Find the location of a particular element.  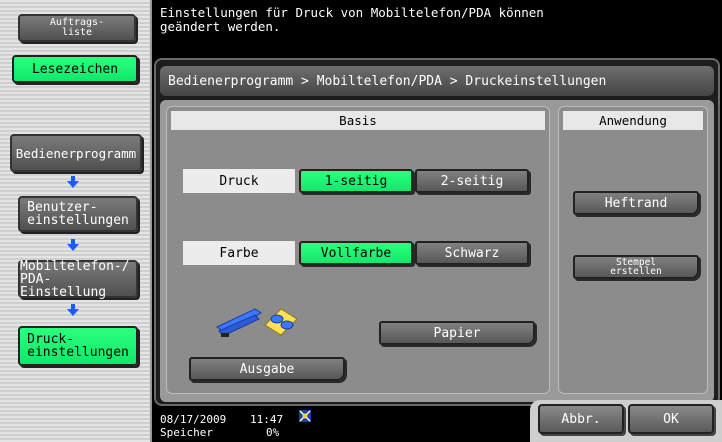

nav-bedienerprogramm: Bedienerprogramm is located at coordinates (76, 153).